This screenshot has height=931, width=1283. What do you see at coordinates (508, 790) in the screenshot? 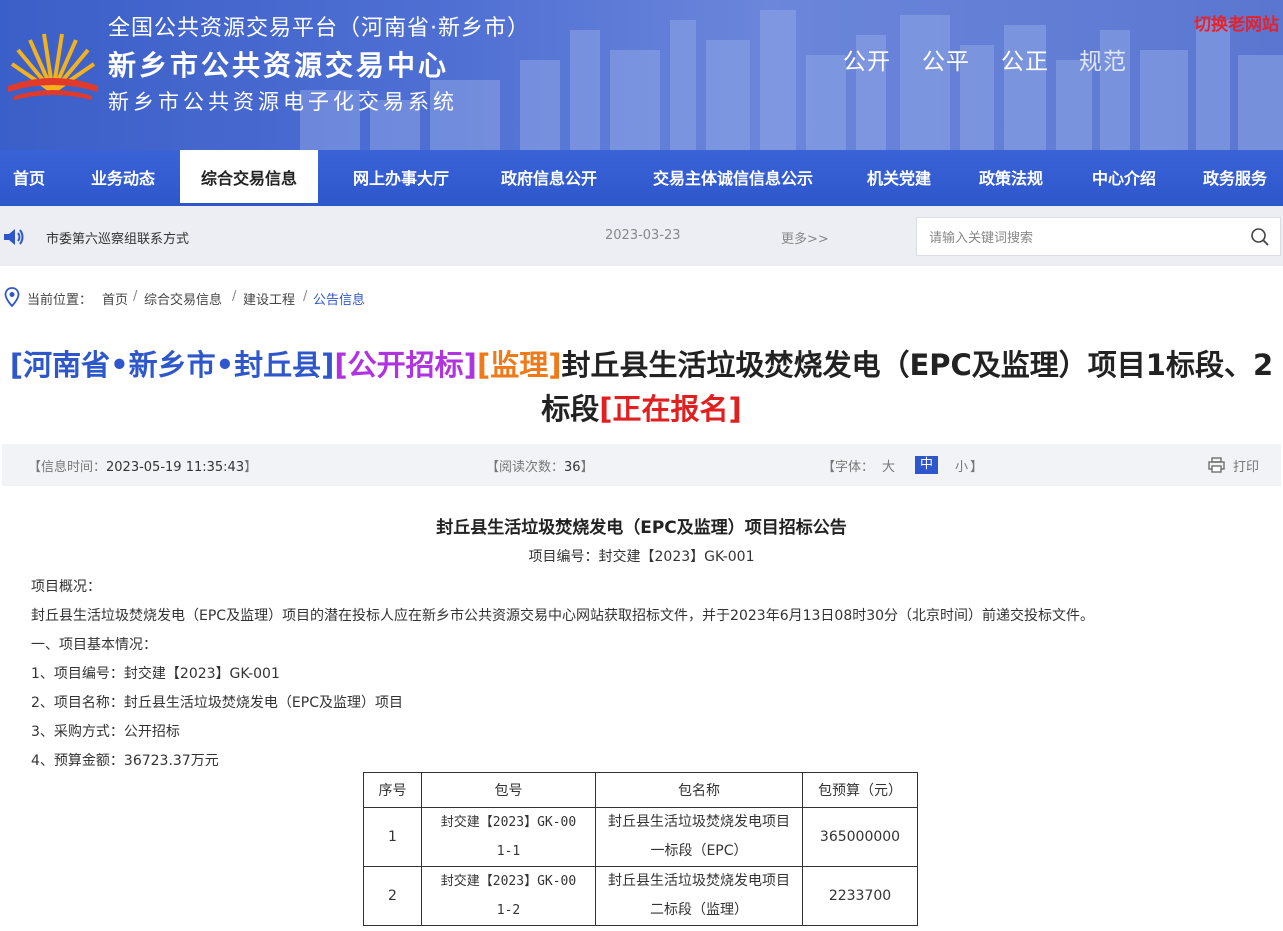
I see `table-header: 包号` at bounding box center [508, 790].